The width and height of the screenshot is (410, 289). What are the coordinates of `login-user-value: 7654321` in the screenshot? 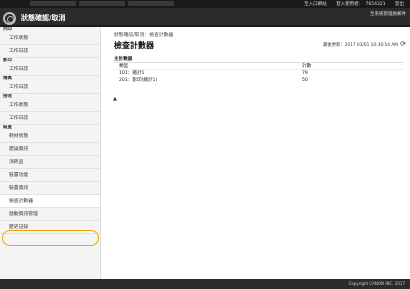 It's located at (375, 4).